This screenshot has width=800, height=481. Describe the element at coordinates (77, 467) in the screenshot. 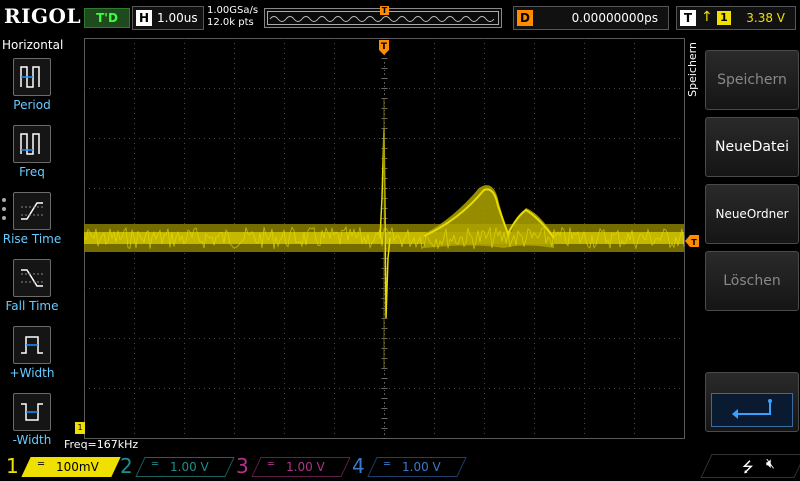

I see `channel-1-scale: 100mV` at that location.